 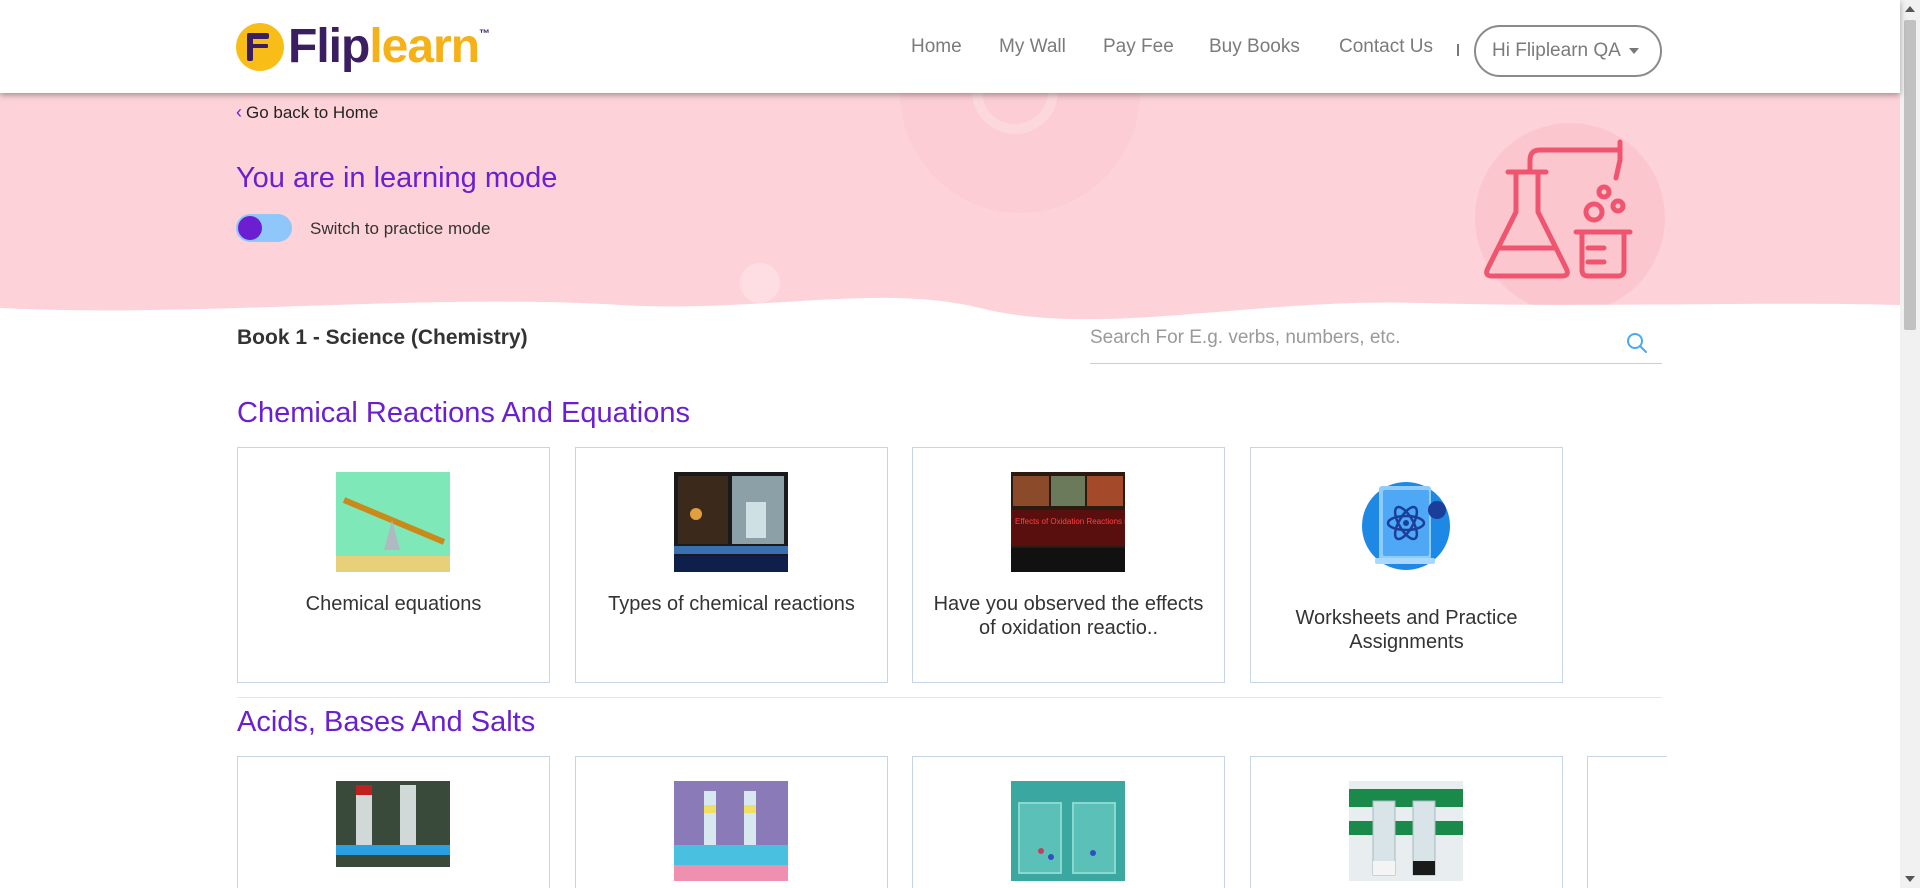 I want to click on nav-home: Home, so click(x=936, y=47).